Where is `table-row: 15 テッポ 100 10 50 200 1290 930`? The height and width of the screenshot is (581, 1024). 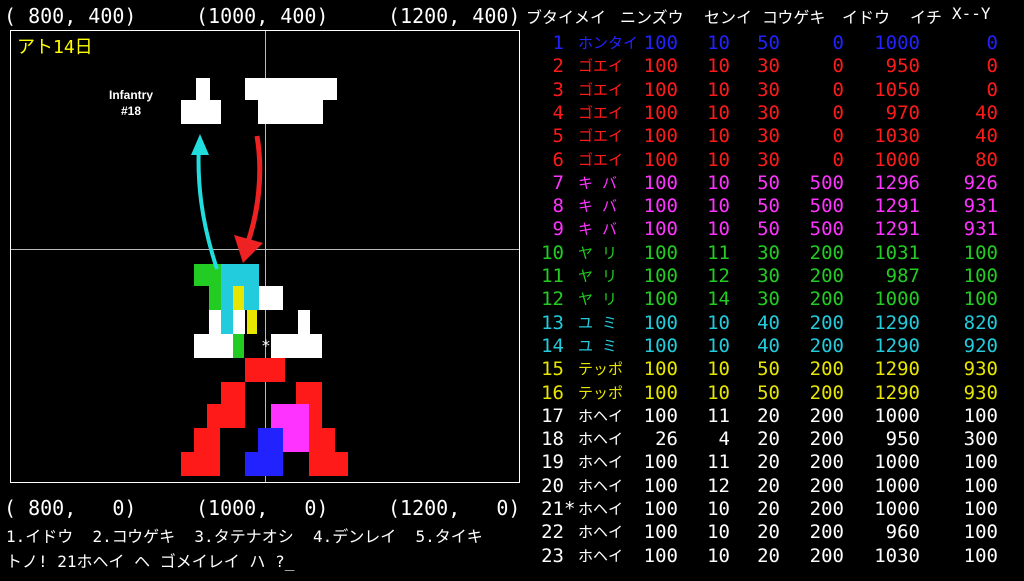 table-row: 15 テッポ 100 10 50 200 1290 930 is located at coordinates (774, 369).